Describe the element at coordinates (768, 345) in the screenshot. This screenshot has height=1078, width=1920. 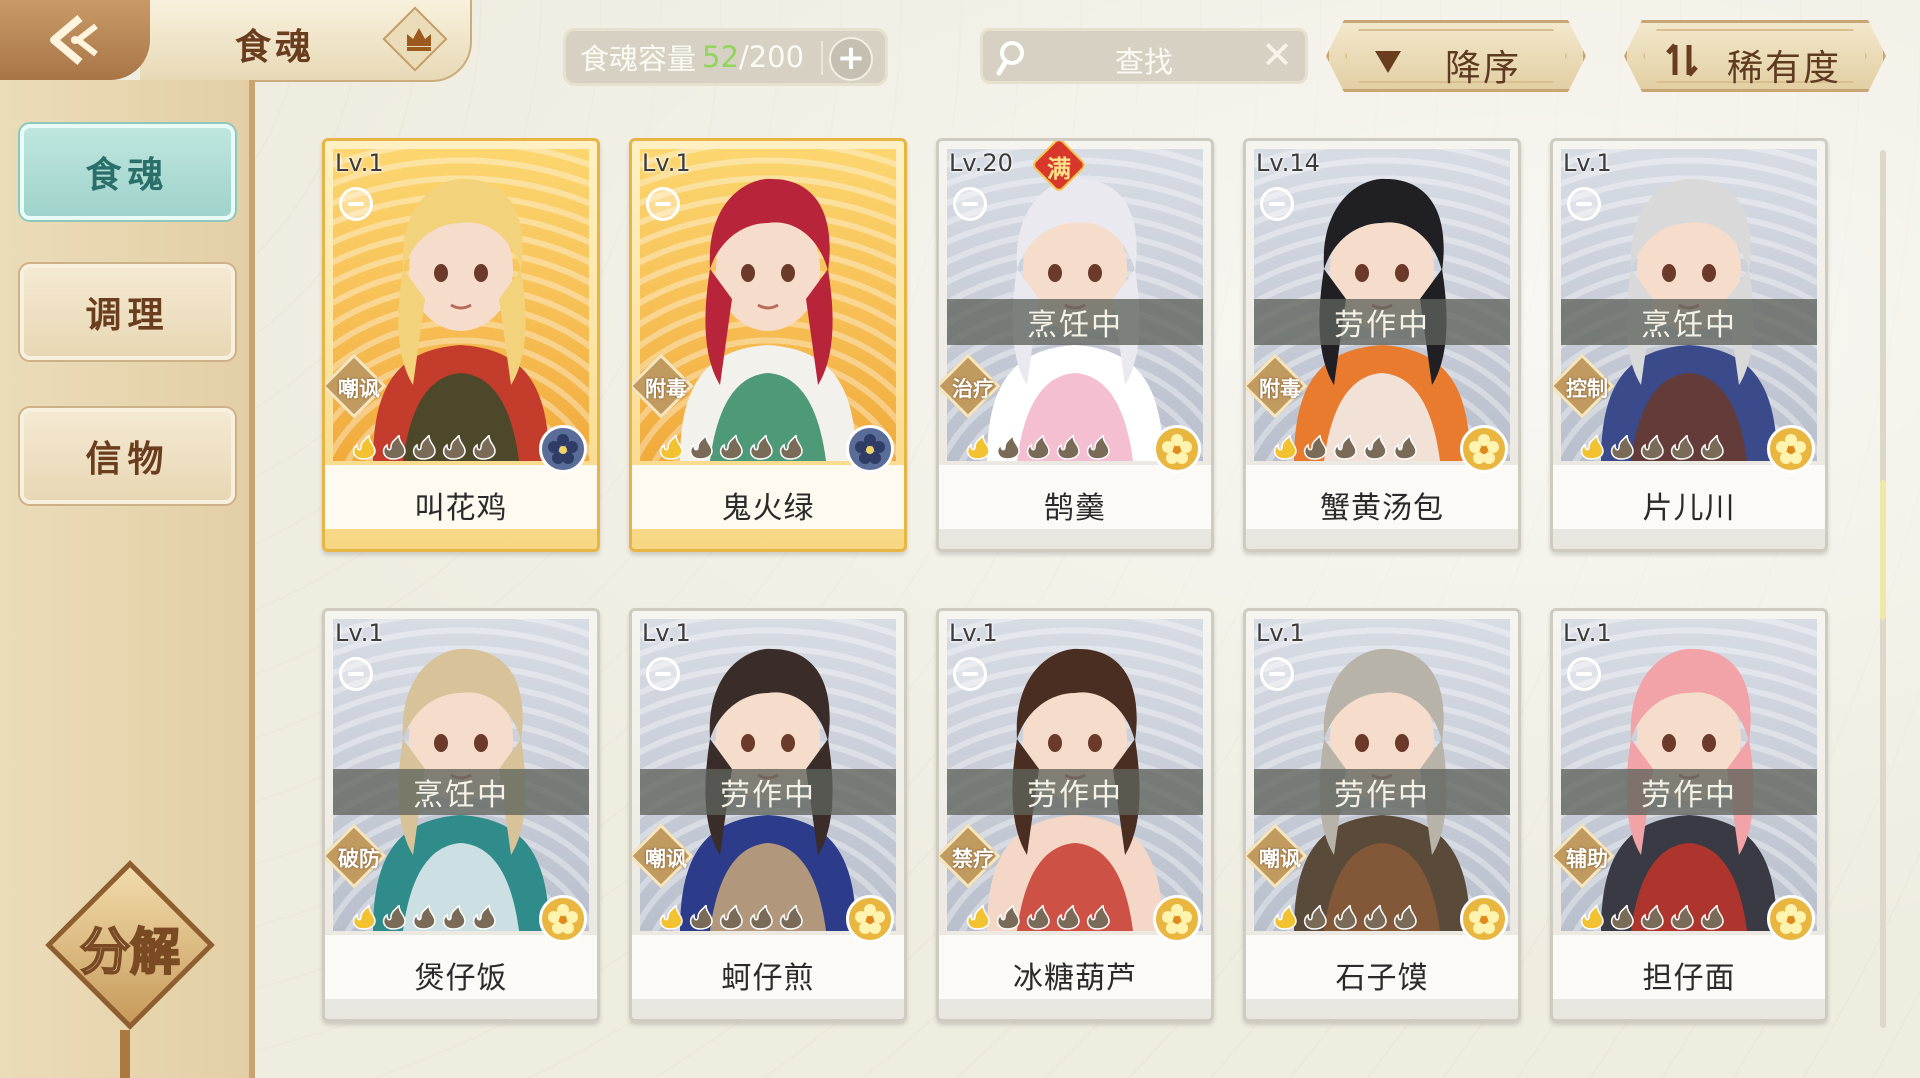
I see `food-soul-card: Lv.1 附毒 鬼火绿` at that location.